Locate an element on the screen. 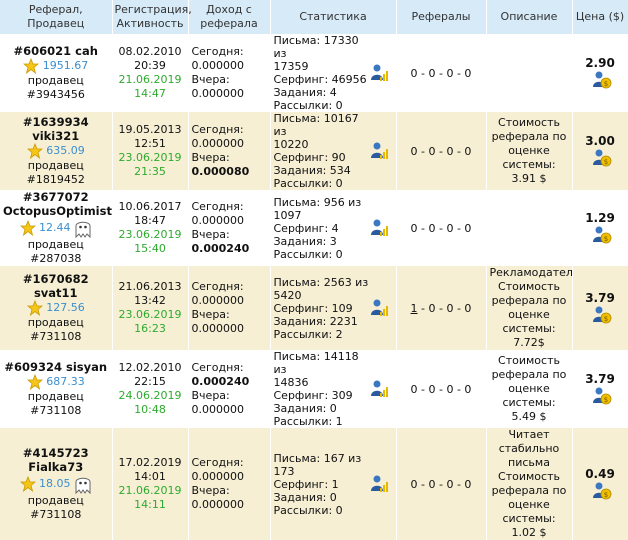  price-value: 1.29 is located at coordinates (600, 218).